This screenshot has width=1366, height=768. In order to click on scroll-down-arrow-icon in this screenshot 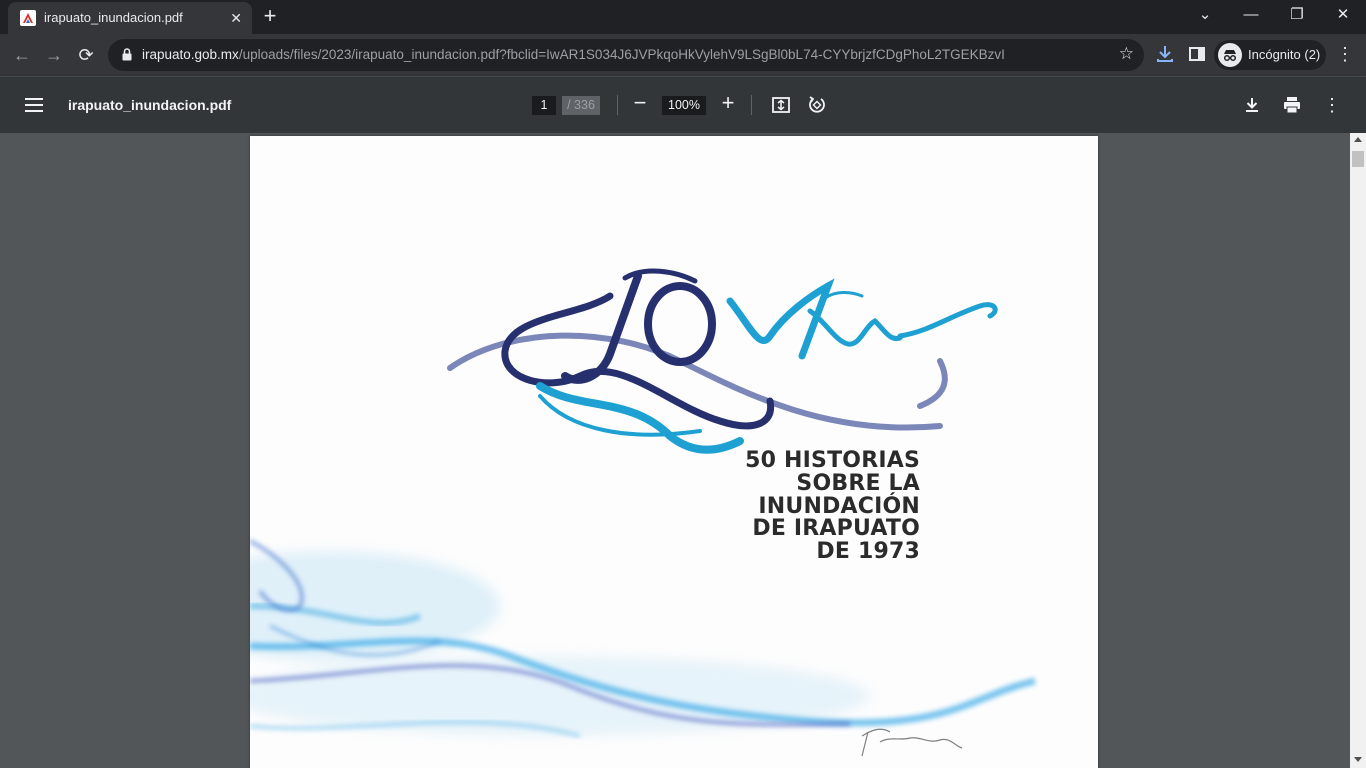, I will do `click(1358, 759)`.